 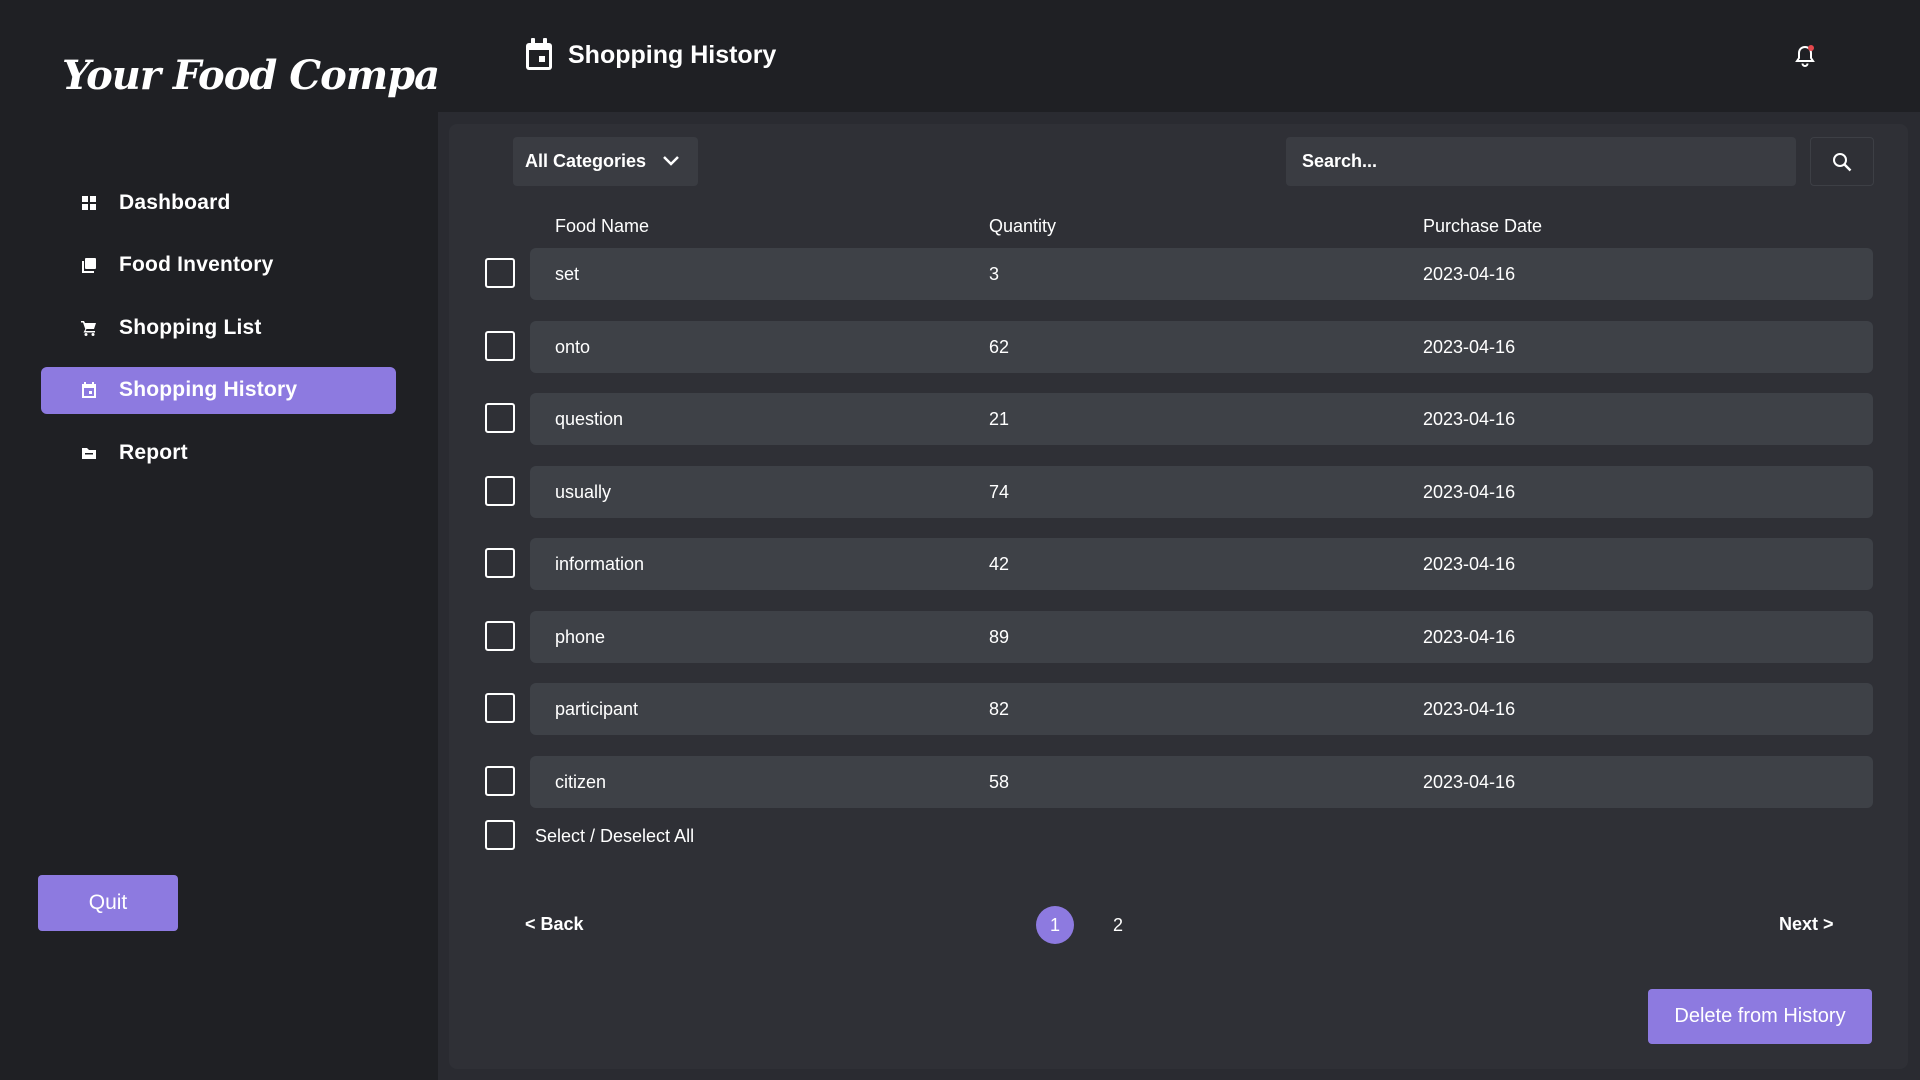 What do you see at coordinates (580, 636) in the screenshot?
I see `cell-food-name: phone` at bounding box center [580, 636].